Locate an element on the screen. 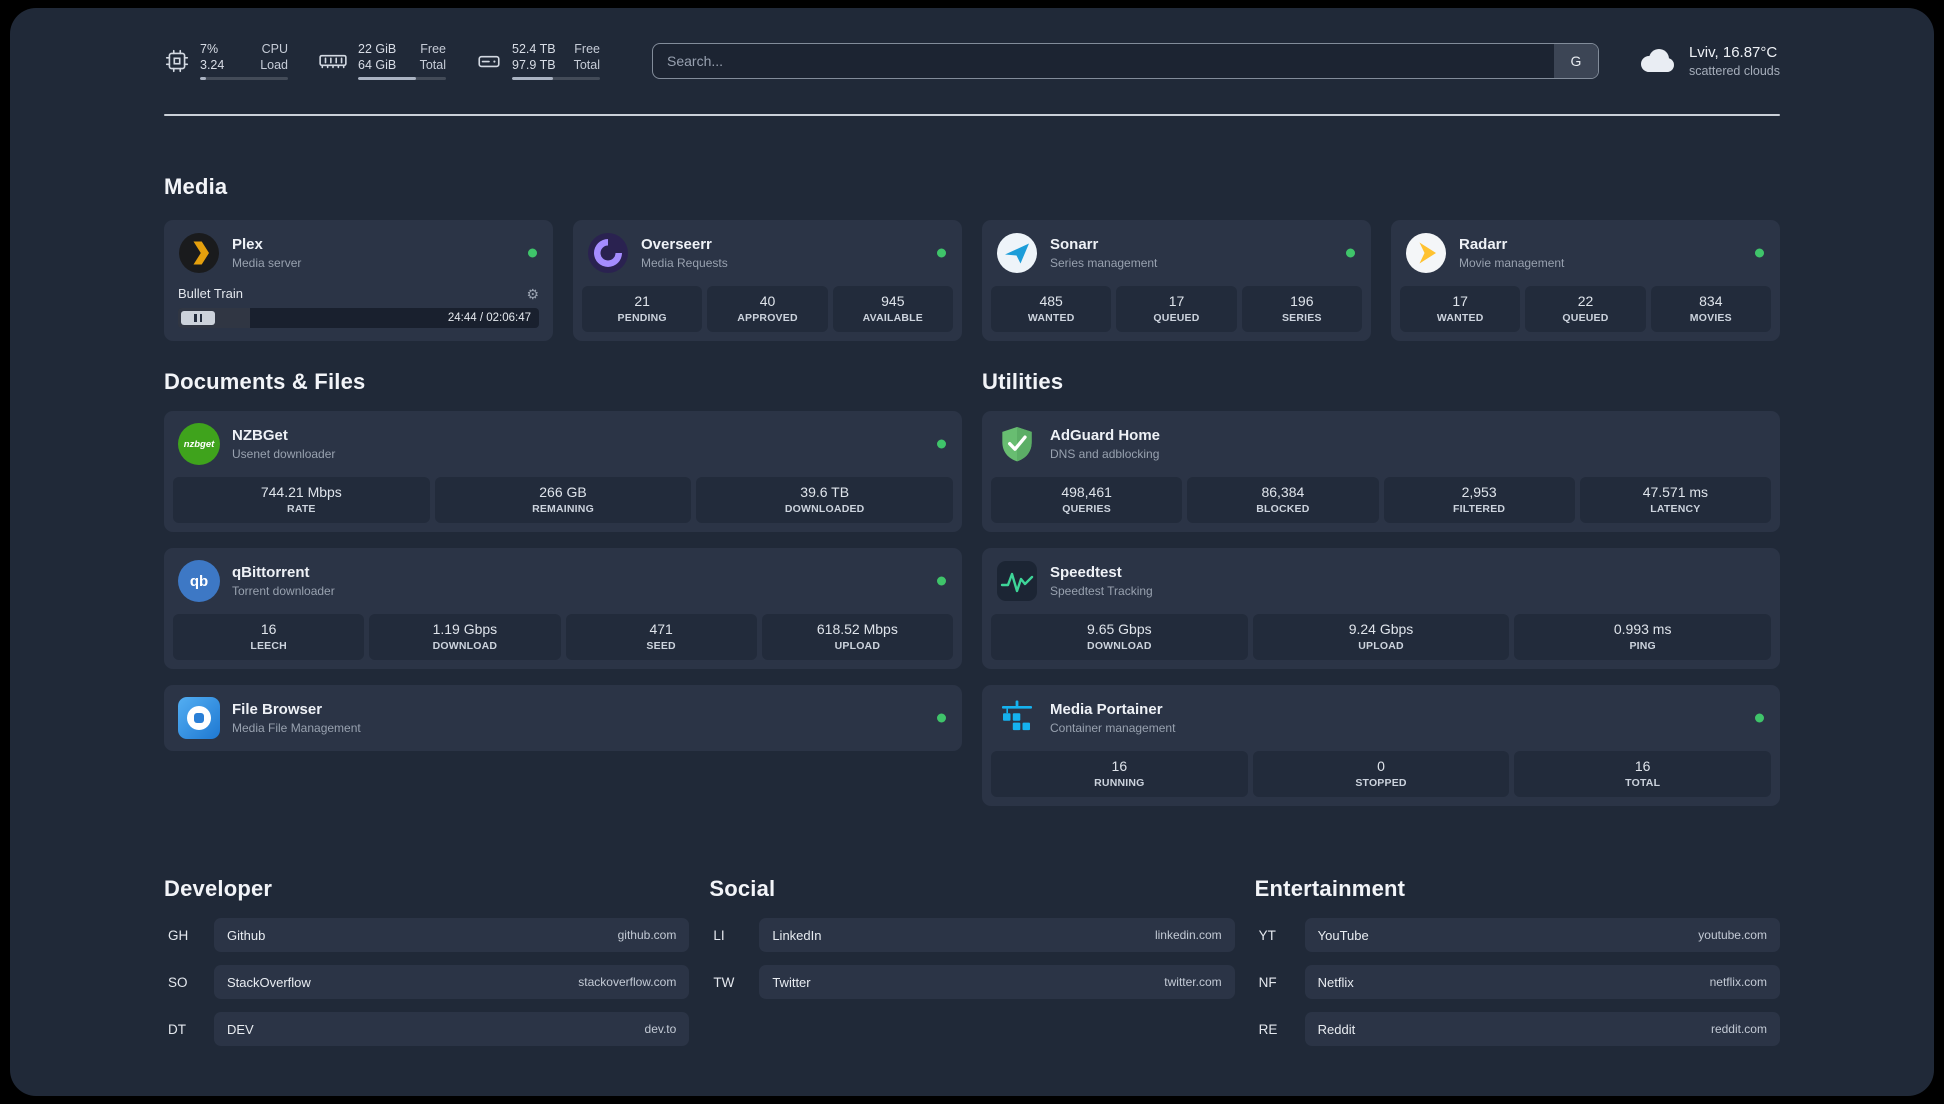  cpu-usage-label: CPU is located at coordinates (274, 48).